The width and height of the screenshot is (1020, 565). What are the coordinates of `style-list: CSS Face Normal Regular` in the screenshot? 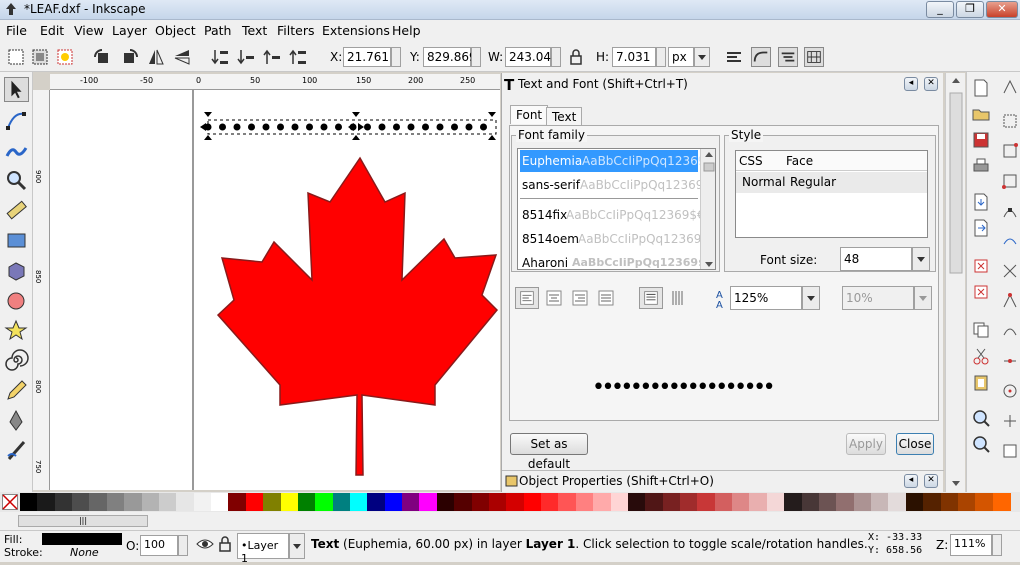 It's located at (831, 194).